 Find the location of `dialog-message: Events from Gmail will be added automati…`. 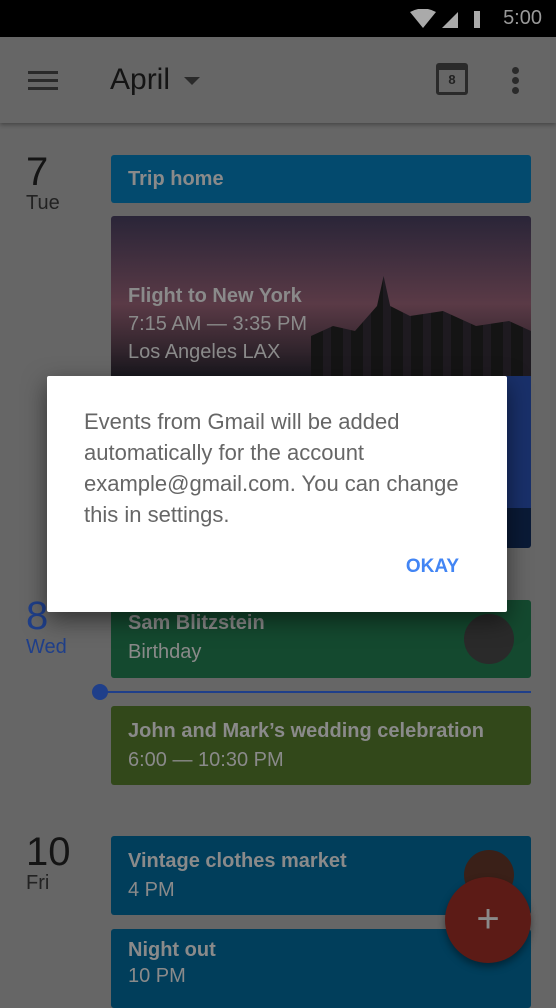

dialog-message: Events from Gmail will be added automati… is located at coordinates (271, 468).